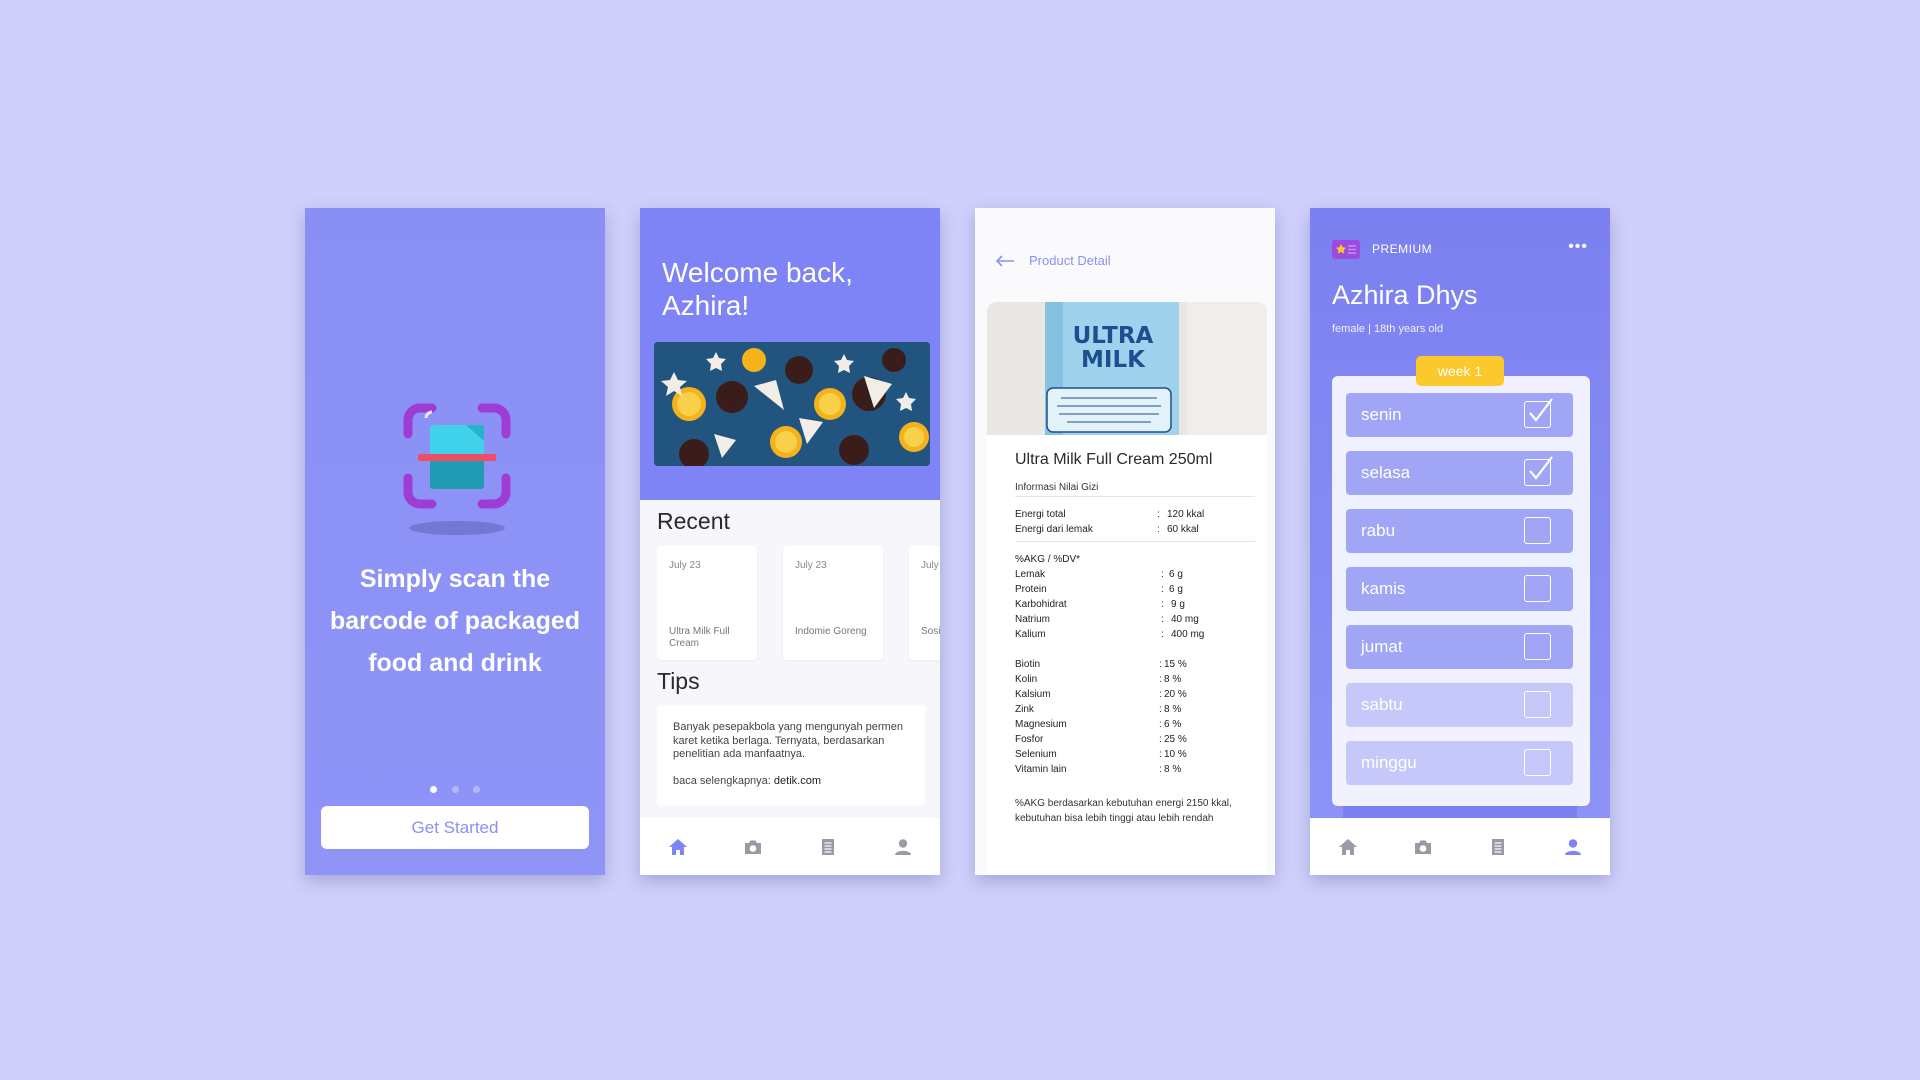  Describe the element at coordinates (1135, 496) in the screenshot. I see `divider` at that location.